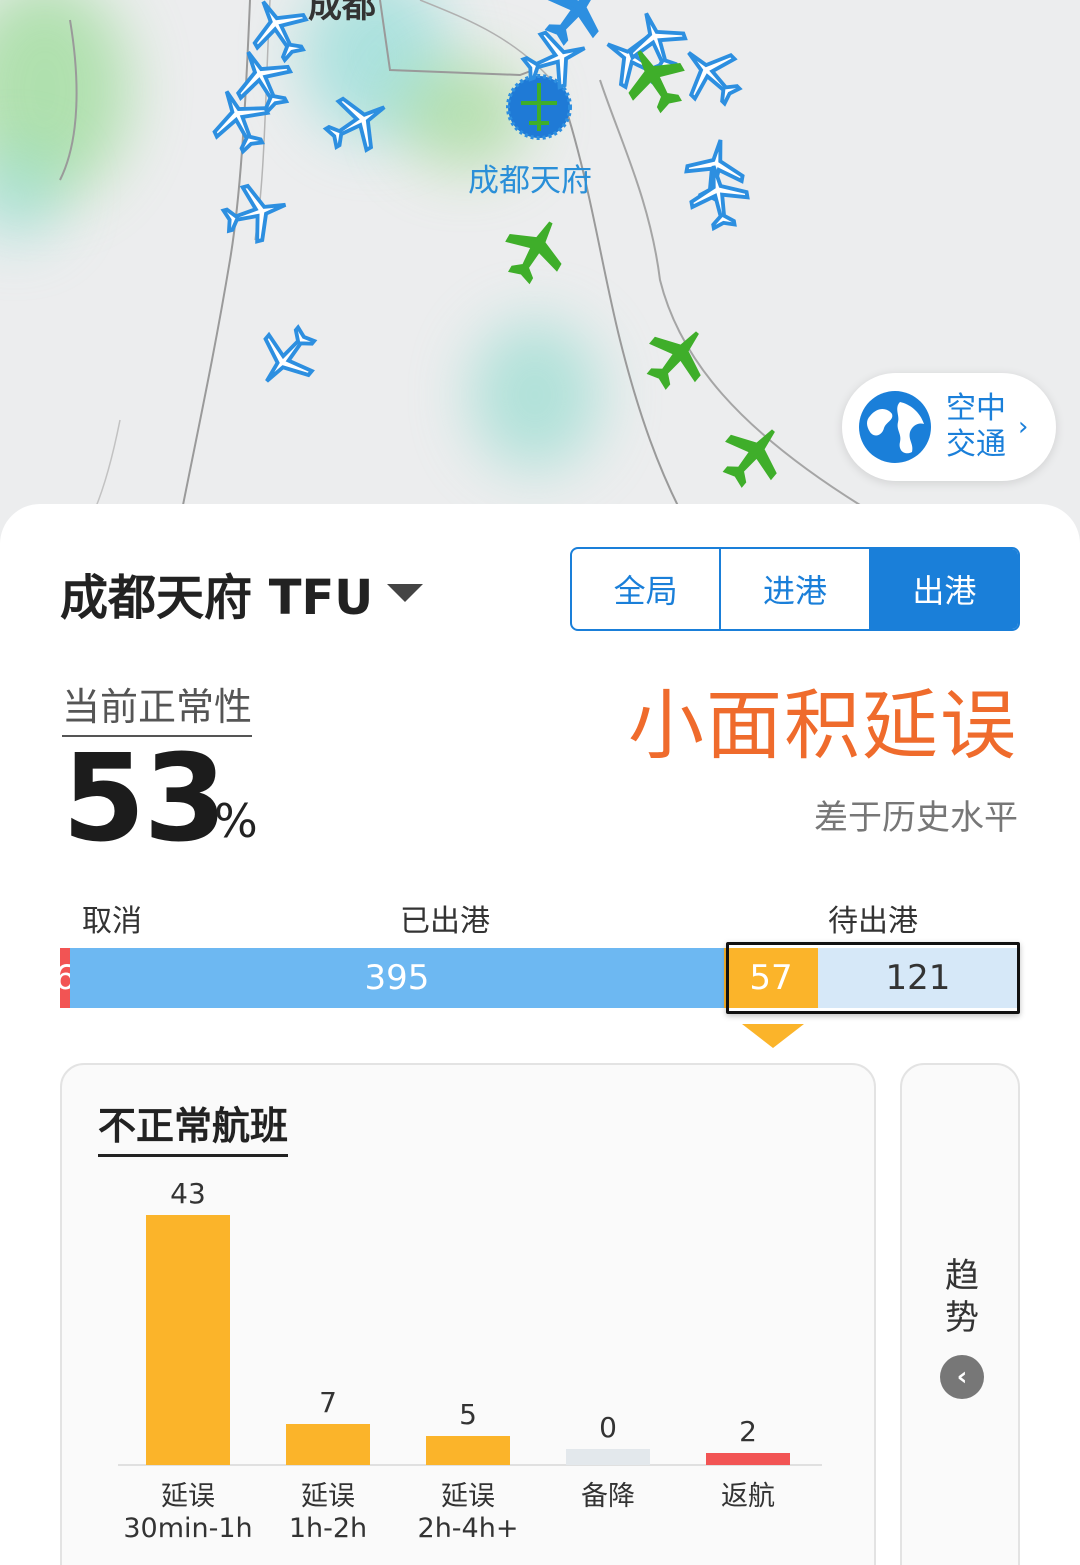  Describe the element at coordinates (112, 921) in the screenshot. I see `caption-cancelled: 取消` at that location.